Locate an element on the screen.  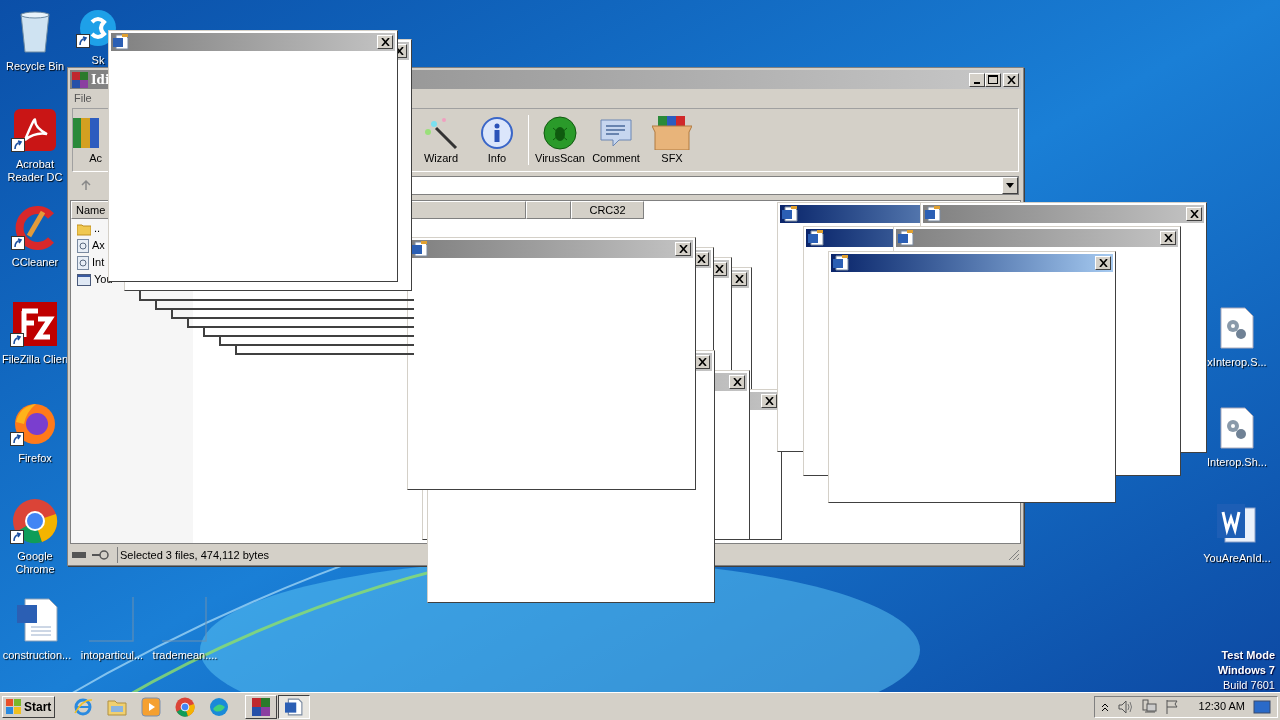
bug-scan-icon is located at coordinates (560, 132).